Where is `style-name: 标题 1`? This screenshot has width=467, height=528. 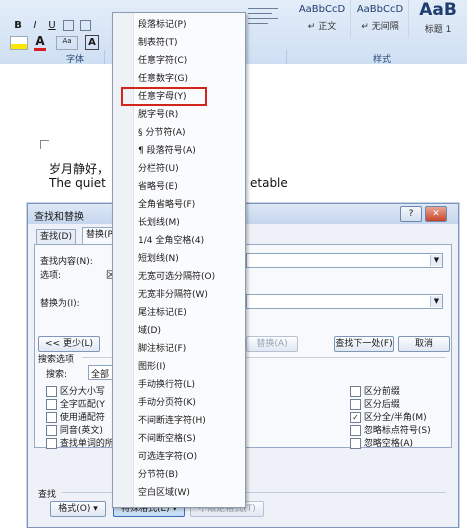
style-name: 标题 1 is located at coordinates (438, 30).